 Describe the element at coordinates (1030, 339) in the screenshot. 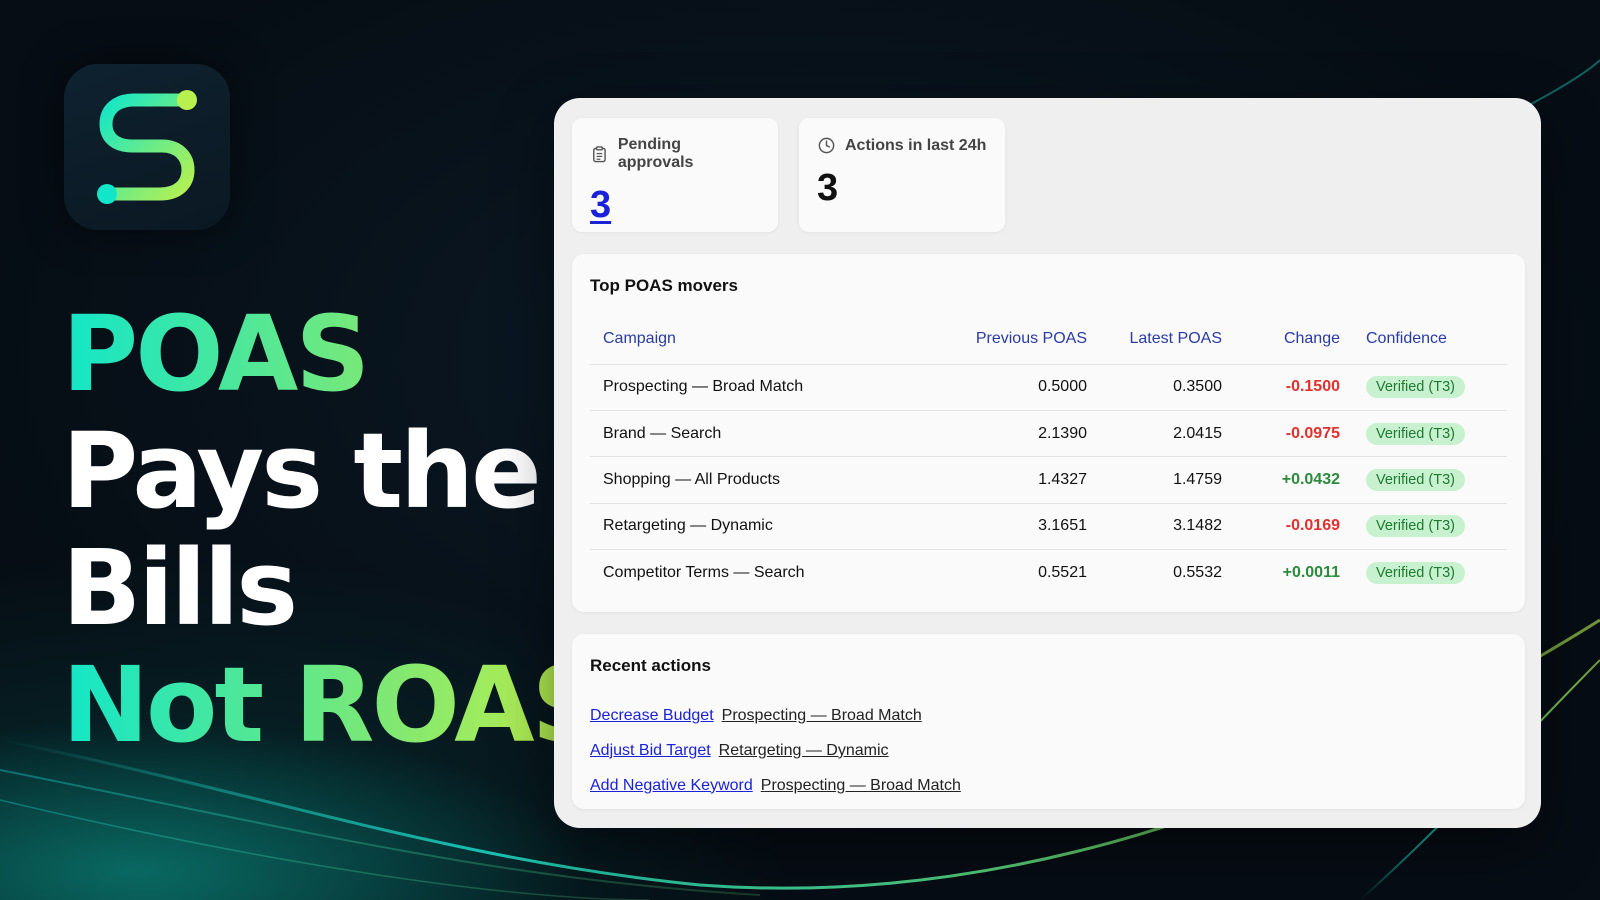

I see `column-header-previous-poas: Previous POAS` at that location.